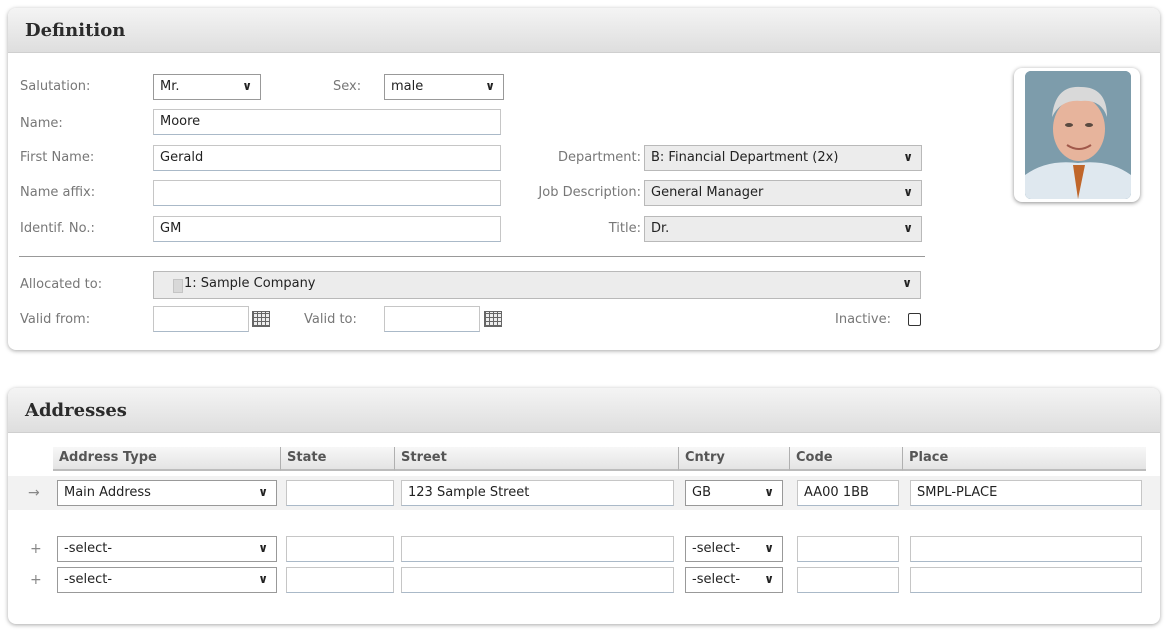 The height and width of the screenshot is (630, 1166). What do you see at coordinates (55, 86) in the screenshot?
I see `salutation-label: Salutation:` at bounding box center [55, 86].